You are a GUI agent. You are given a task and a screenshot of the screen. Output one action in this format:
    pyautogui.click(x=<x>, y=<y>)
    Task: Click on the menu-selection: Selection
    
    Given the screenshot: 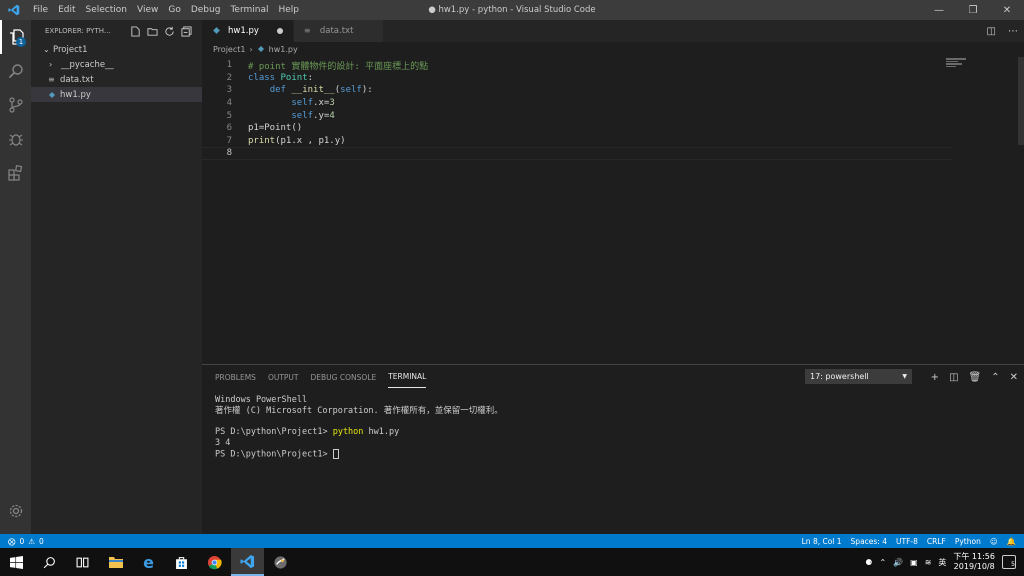 What is the action you would take?
    pyautogui.click(x=106, y=10)
    